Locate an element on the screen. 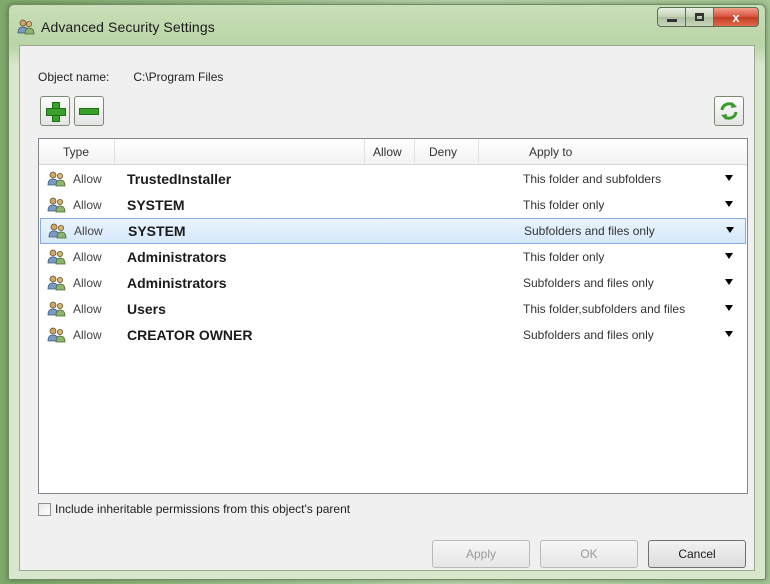 Image resolution: width=770 pixels, height=584 pixels. column-header-deny: Deny is located at coordinates (447, 152).